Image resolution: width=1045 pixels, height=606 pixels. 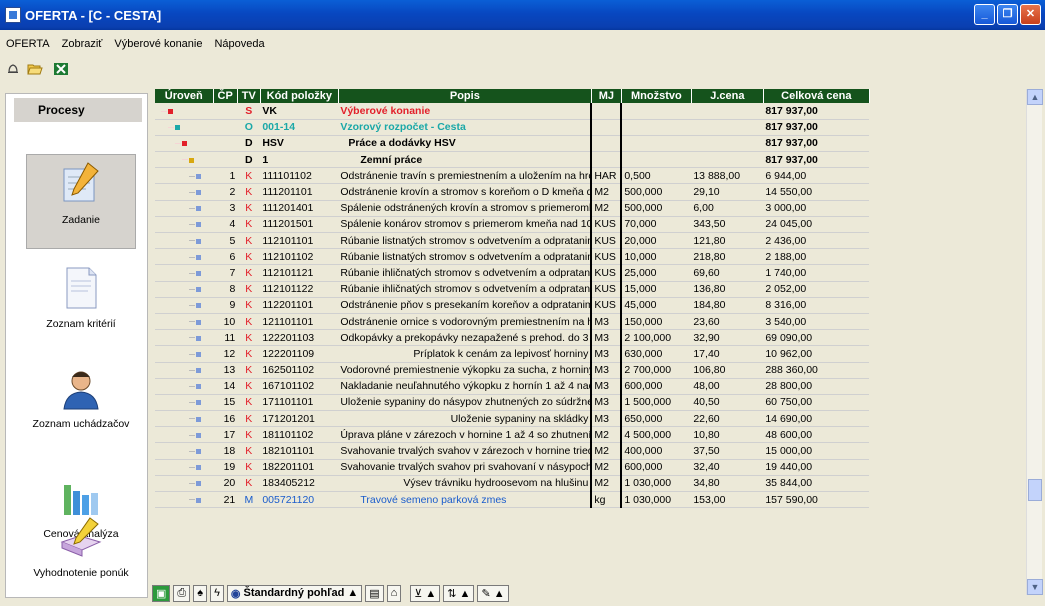 I want to click on maximize-button: ❐, so click(x=1007, y=14).